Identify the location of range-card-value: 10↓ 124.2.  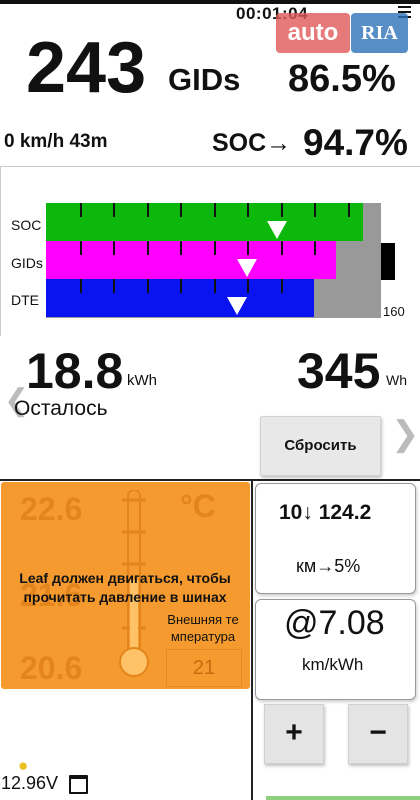
(325, 512).